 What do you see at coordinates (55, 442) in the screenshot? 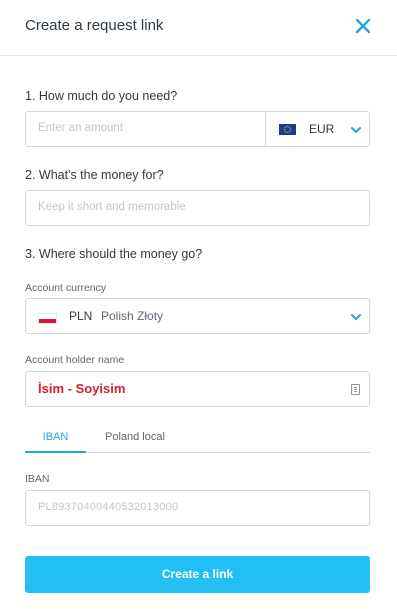
I see `tab-iban: IBAN` at bounding box center [55, 442].